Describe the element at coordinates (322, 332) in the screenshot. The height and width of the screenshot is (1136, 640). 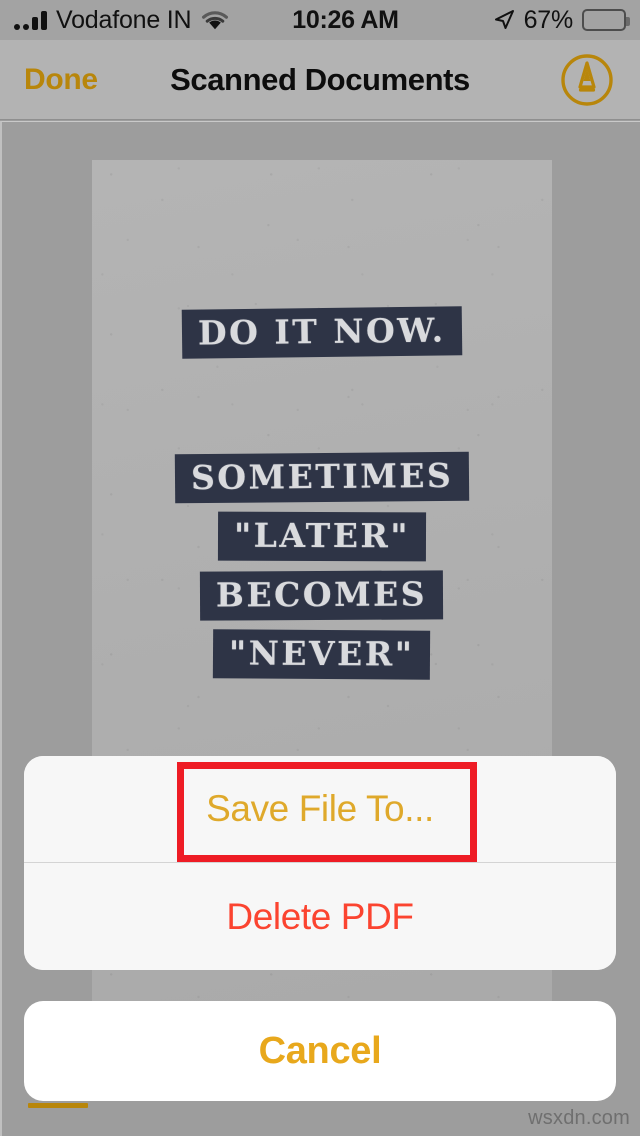
I see `poster-line: DO IT NOW.` at that location.